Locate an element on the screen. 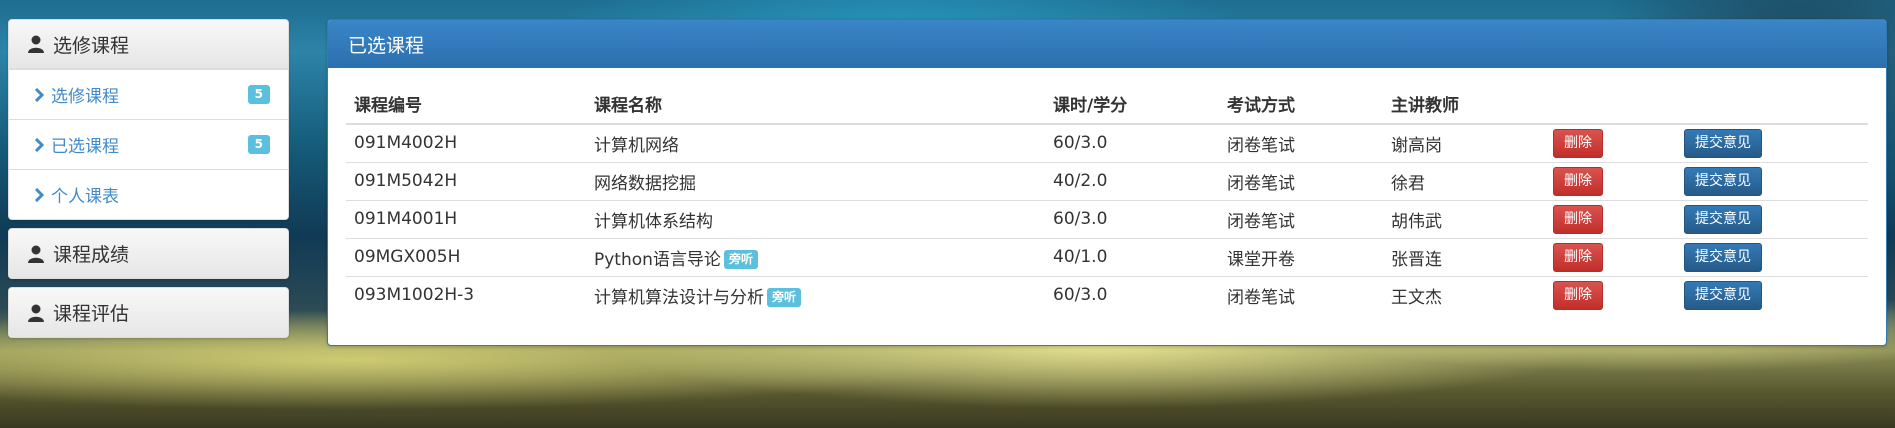 This screenshot has width=1895, height=428. table-row: 091M4002H 计算机网络 60/3.0 闭卷笔试 谢高岗 删除 提交意见 is located at coordinates (1107, 142).